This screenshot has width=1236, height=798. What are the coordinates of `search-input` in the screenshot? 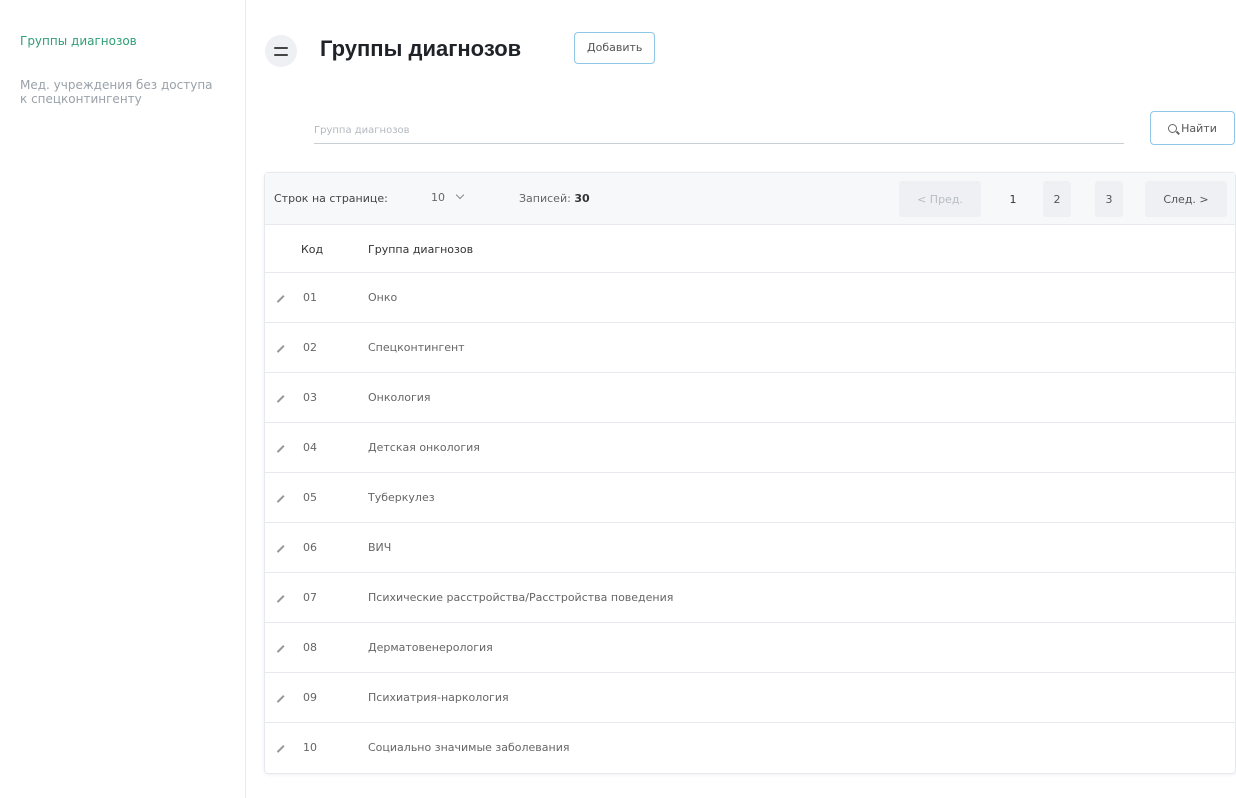 It's located at (719, 131).